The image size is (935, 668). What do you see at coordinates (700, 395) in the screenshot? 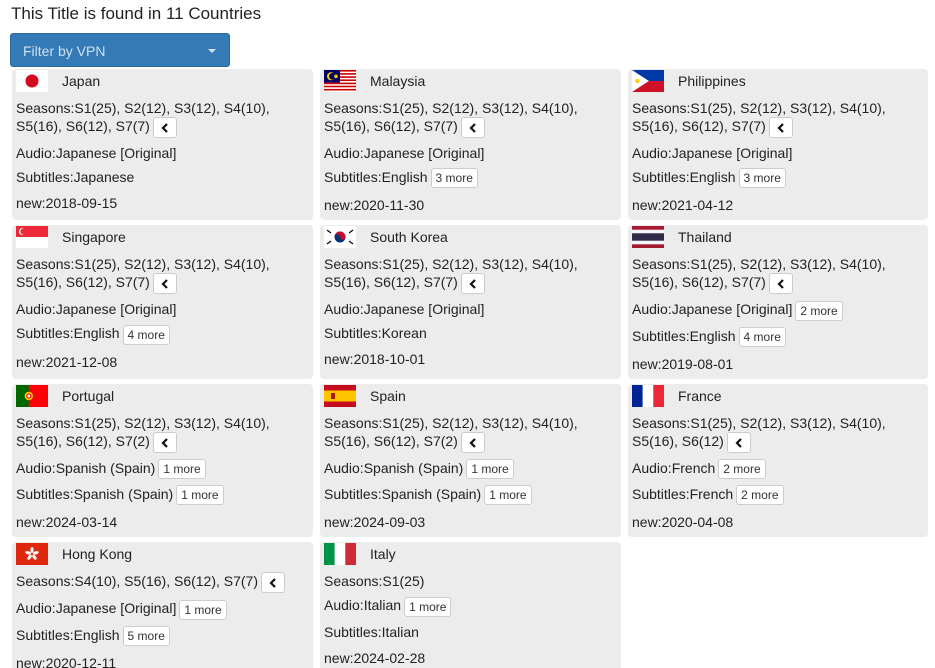
I see `country-name: France` at bounding box center [700, 395].